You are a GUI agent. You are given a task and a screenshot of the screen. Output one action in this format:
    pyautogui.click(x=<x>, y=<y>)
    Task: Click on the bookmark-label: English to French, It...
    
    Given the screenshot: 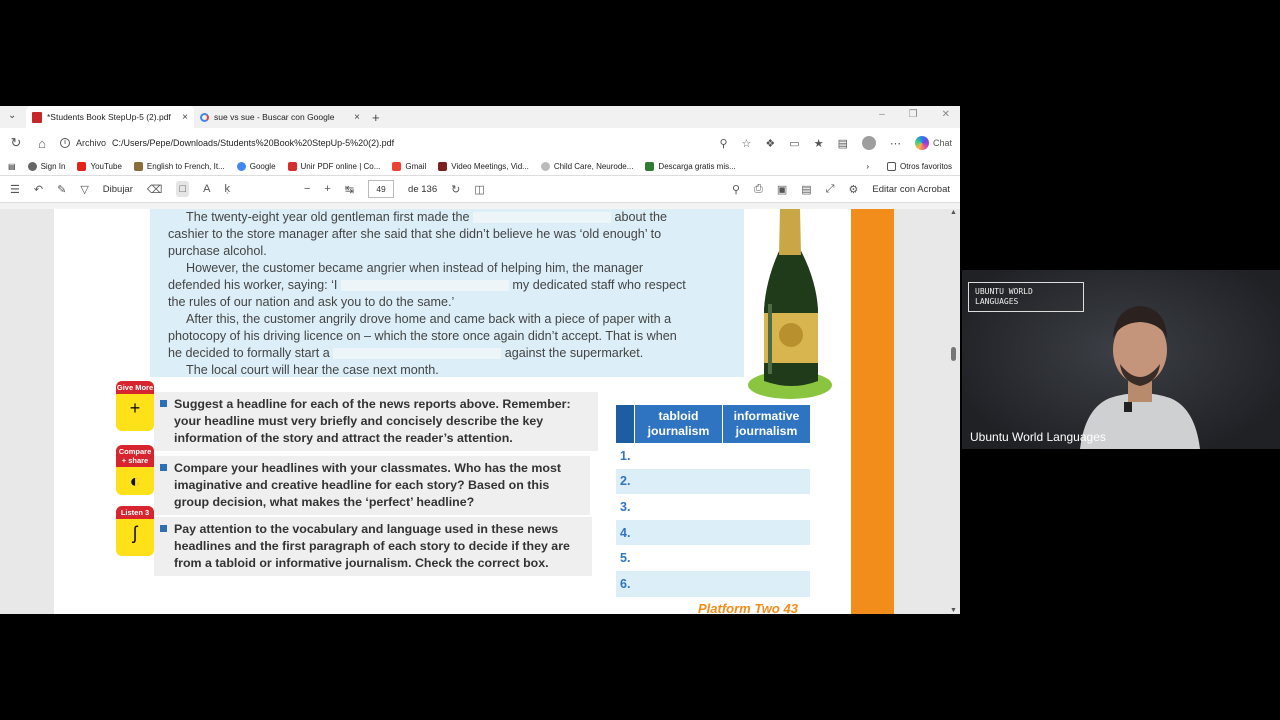 What is the action you would take?
    pyautogui.click(x=185, y=166)
    